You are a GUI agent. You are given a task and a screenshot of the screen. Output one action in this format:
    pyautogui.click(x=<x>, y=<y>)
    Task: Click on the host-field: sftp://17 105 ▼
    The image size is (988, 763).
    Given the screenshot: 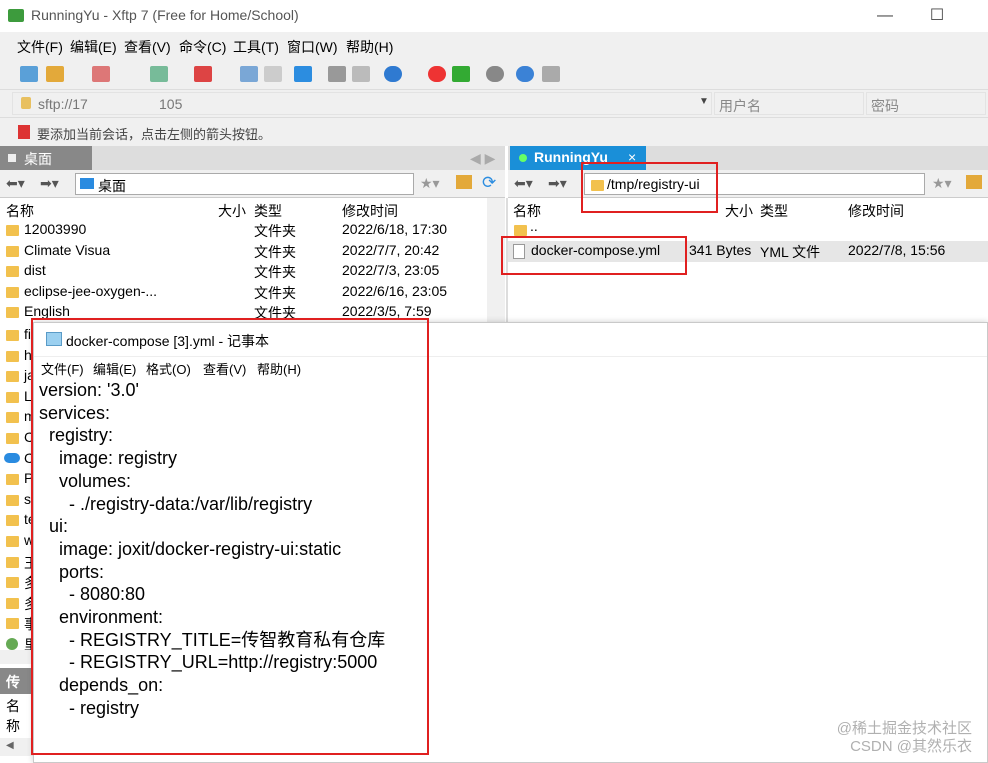 What is the action you would take?
    pyautogui.click(x=362, y=103)
    